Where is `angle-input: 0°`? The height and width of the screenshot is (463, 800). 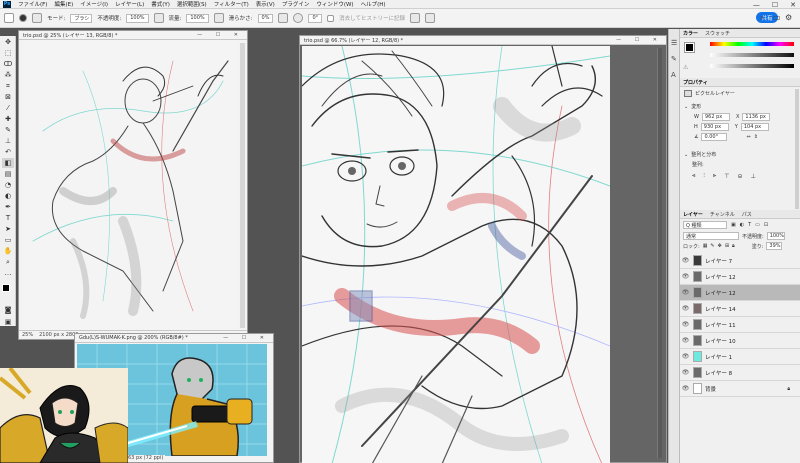 angle-input: 0° is located at coordinates (315, 18).